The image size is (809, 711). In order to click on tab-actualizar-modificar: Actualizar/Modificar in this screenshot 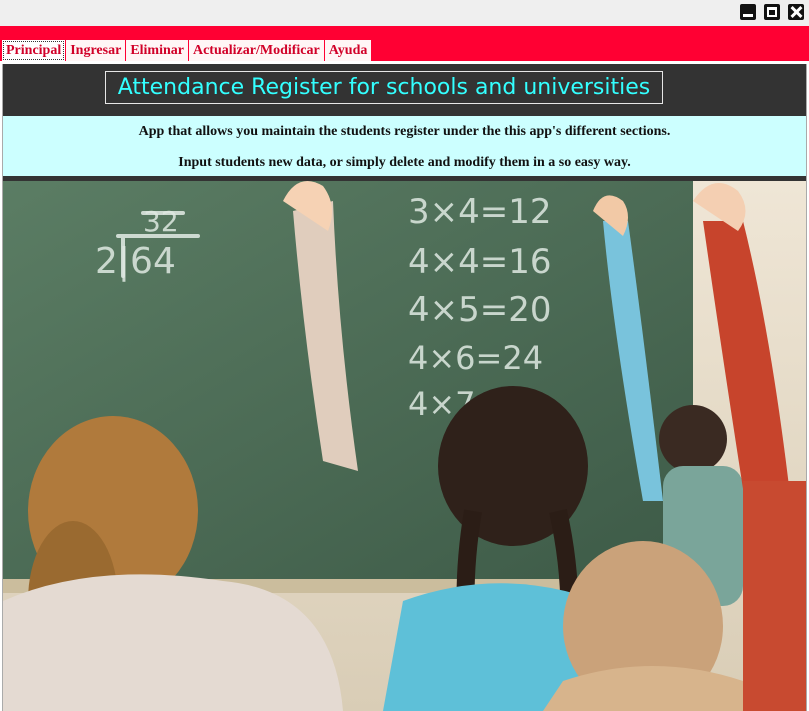, I will do `click(256, 50)`.